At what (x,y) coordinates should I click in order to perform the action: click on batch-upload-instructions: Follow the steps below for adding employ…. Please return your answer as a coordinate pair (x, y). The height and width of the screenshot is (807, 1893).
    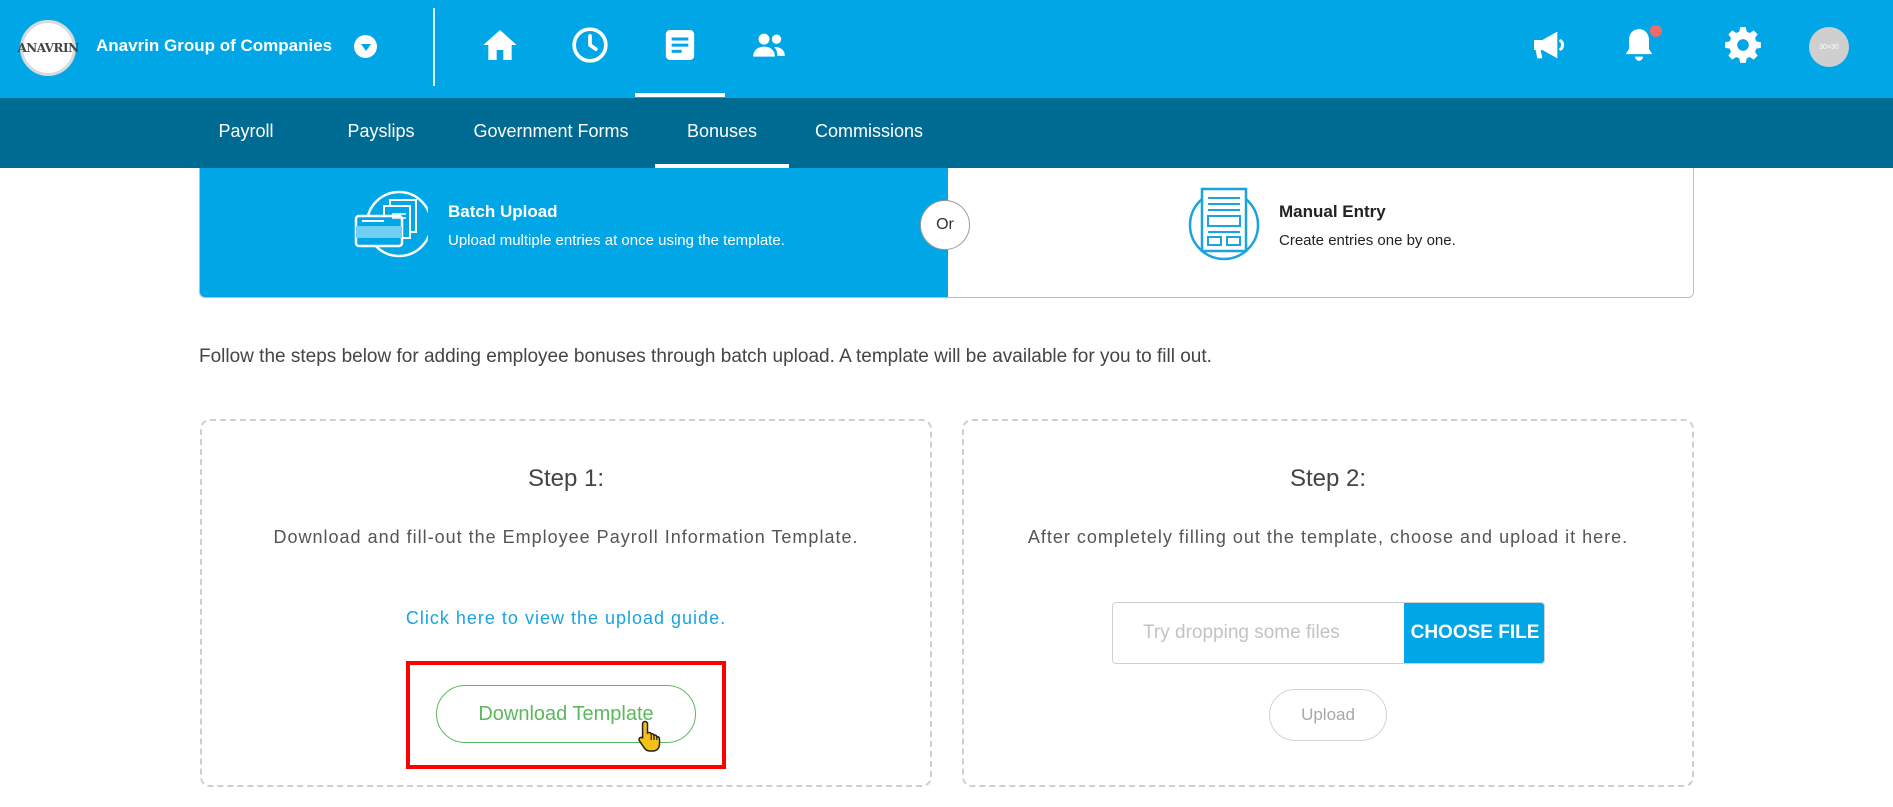
    Looking at the image, I should click on (705, 356).